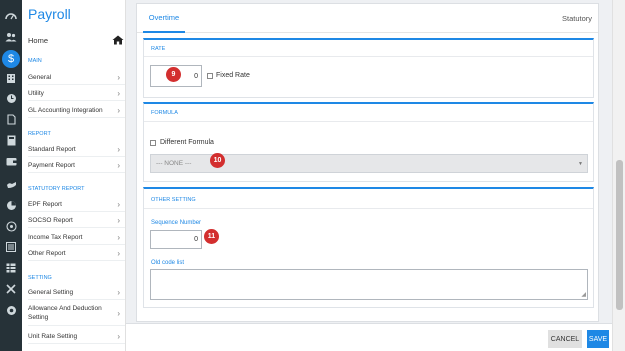  I want to click on settings-icon, so click(11, 310).